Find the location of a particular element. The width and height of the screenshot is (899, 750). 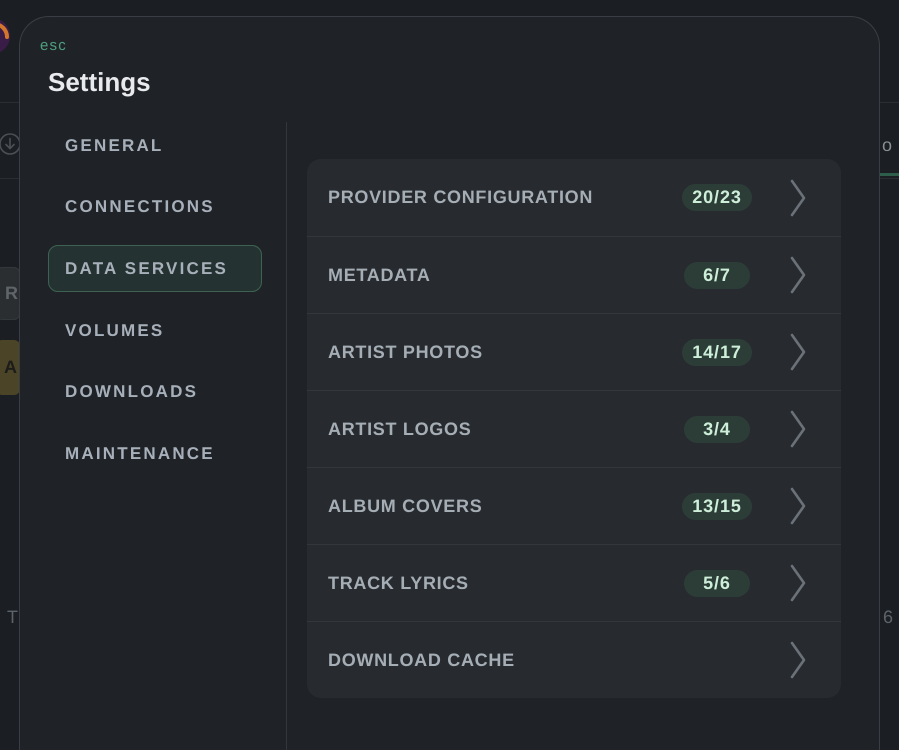

count-badge: 20/23 is located at coordinates (717, 197).